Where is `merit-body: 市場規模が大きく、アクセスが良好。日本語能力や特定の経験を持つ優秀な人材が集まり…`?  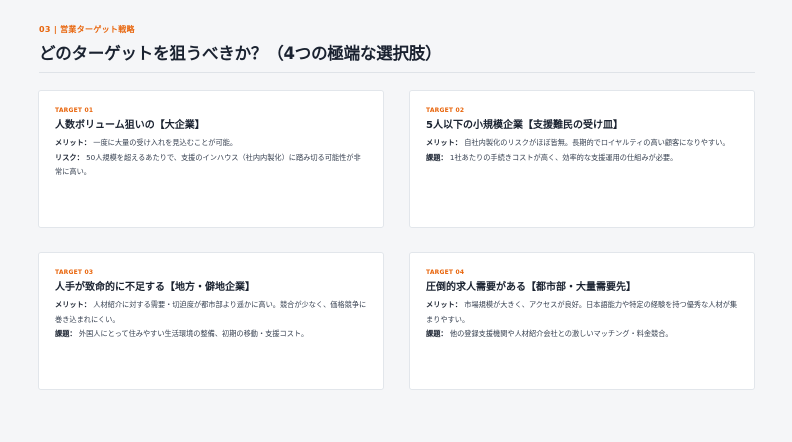 merit-body: 市場規模が大きく、アクセスが良好。日本語能力や特定の経験を持つ優秀な人材が集まり… is located at coordinates (582, 312).